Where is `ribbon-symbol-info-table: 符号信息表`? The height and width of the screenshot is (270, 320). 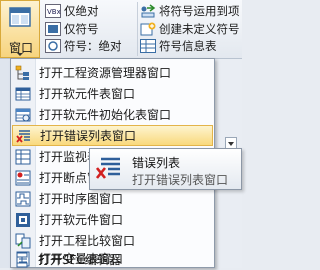
ribbon-symbol-info-table: 符号信息表 is located at coordinates (178, 46).